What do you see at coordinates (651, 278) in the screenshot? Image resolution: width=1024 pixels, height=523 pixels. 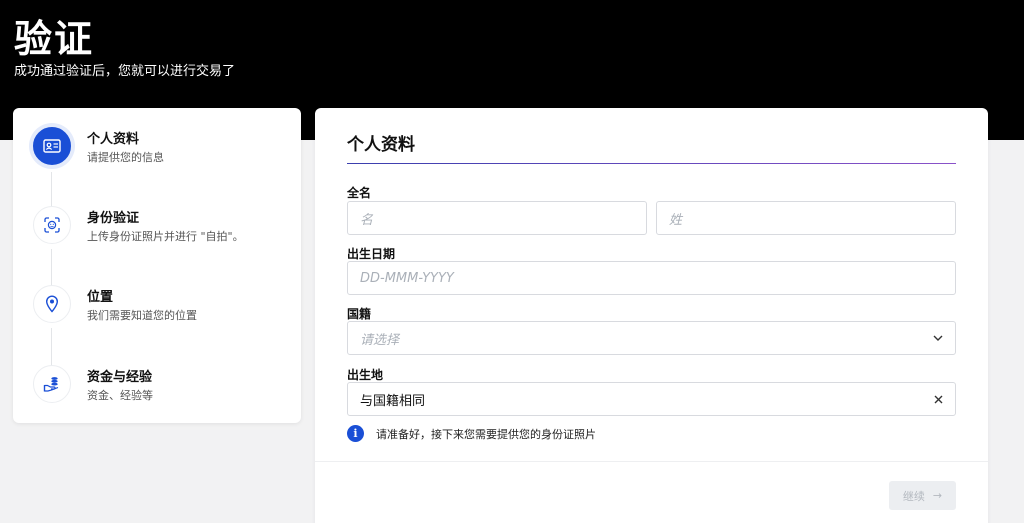 I see `dob-input: DD-MMM-YYYY` at bounding box center [651, 278].